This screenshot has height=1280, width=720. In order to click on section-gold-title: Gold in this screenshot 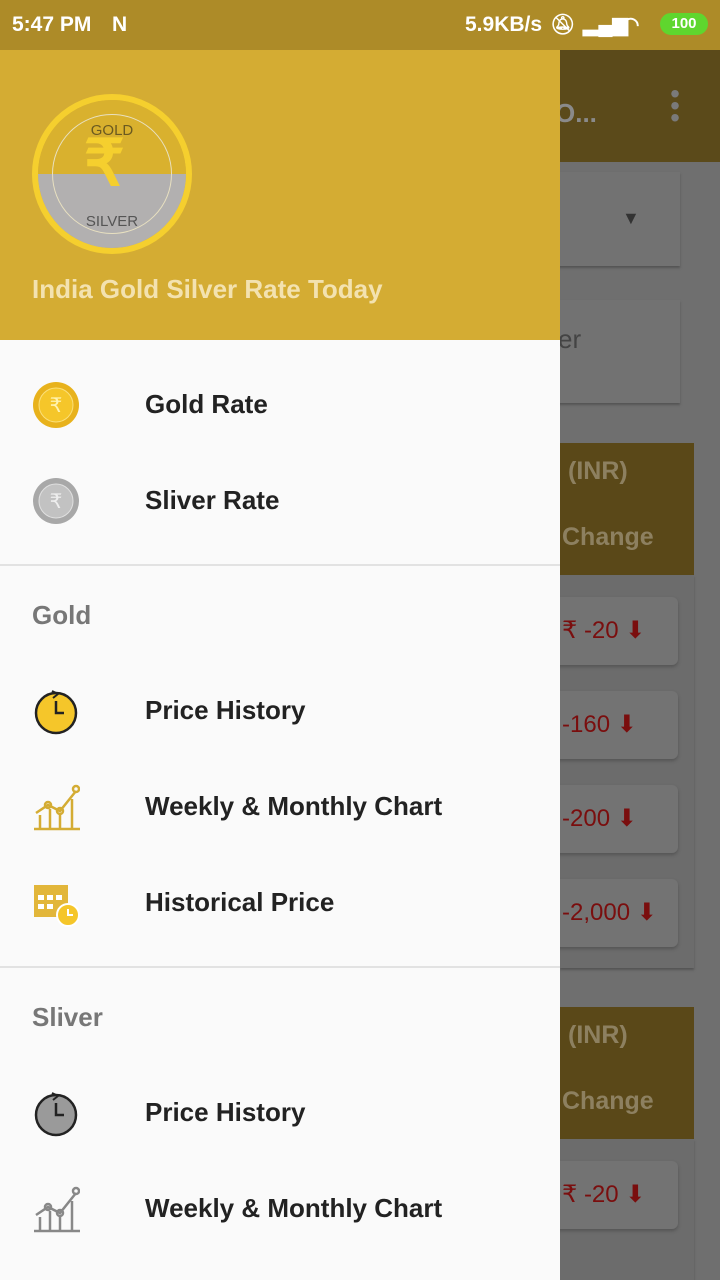, I will do `click(62, 615)`.